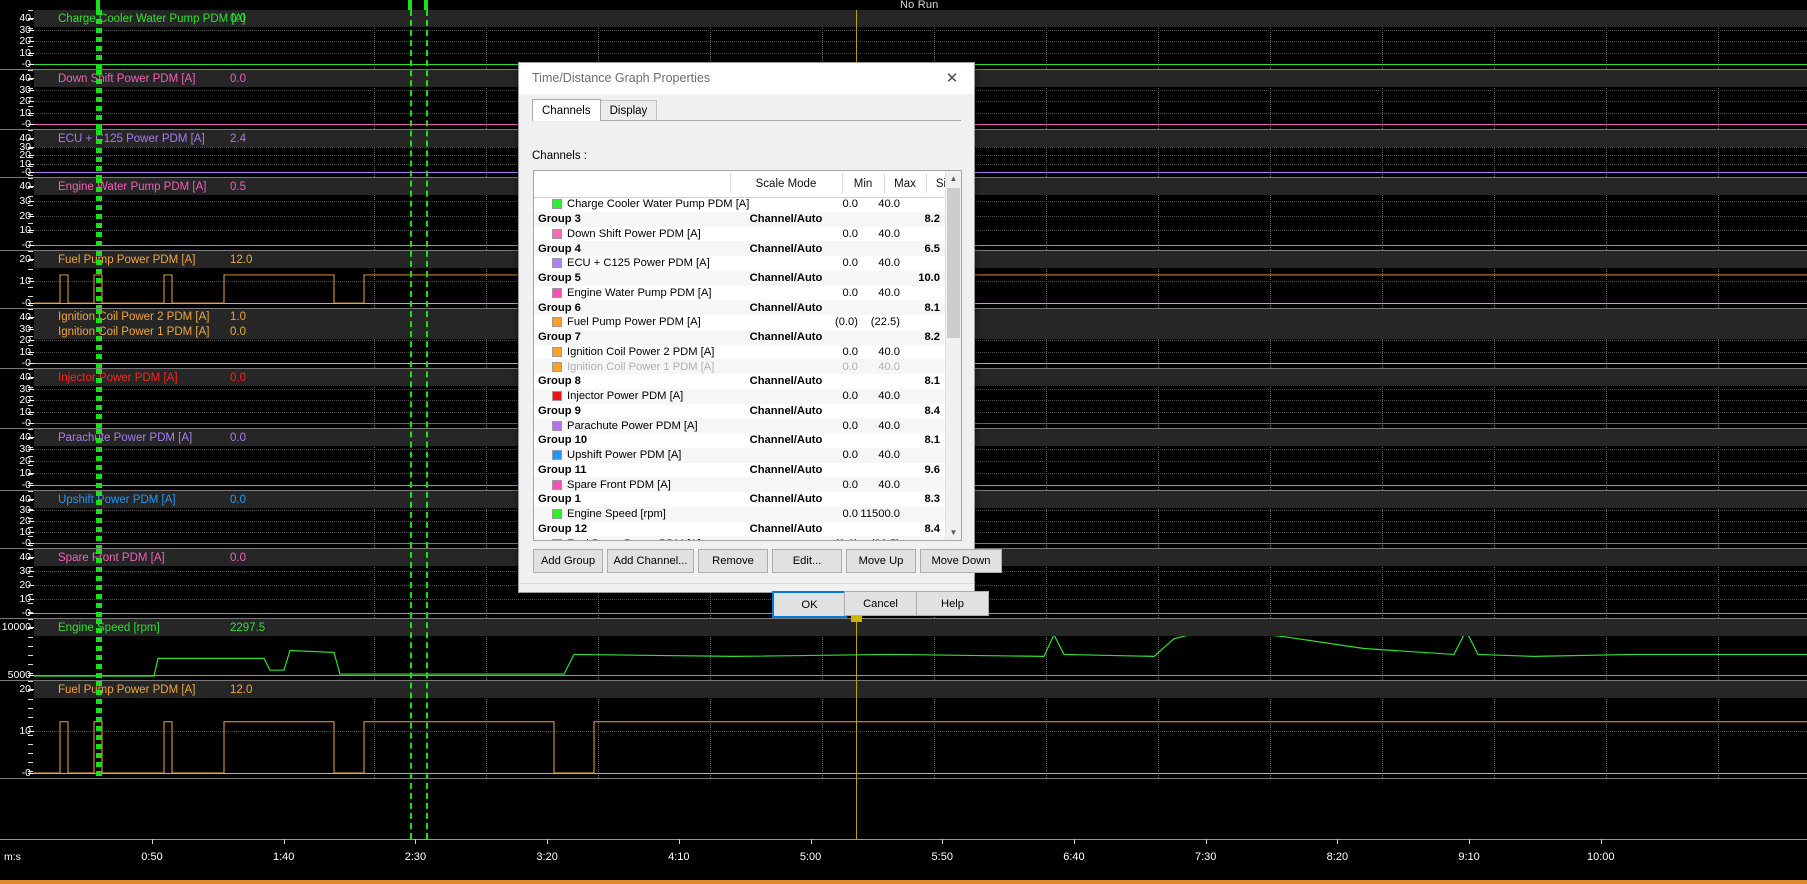  What do you see at coordinates (903, 650) in the screenshot?
I see `channel-pane: 10000 5000 Engine Speed [rpm] 2297.5` at bounding box center [903, 650].